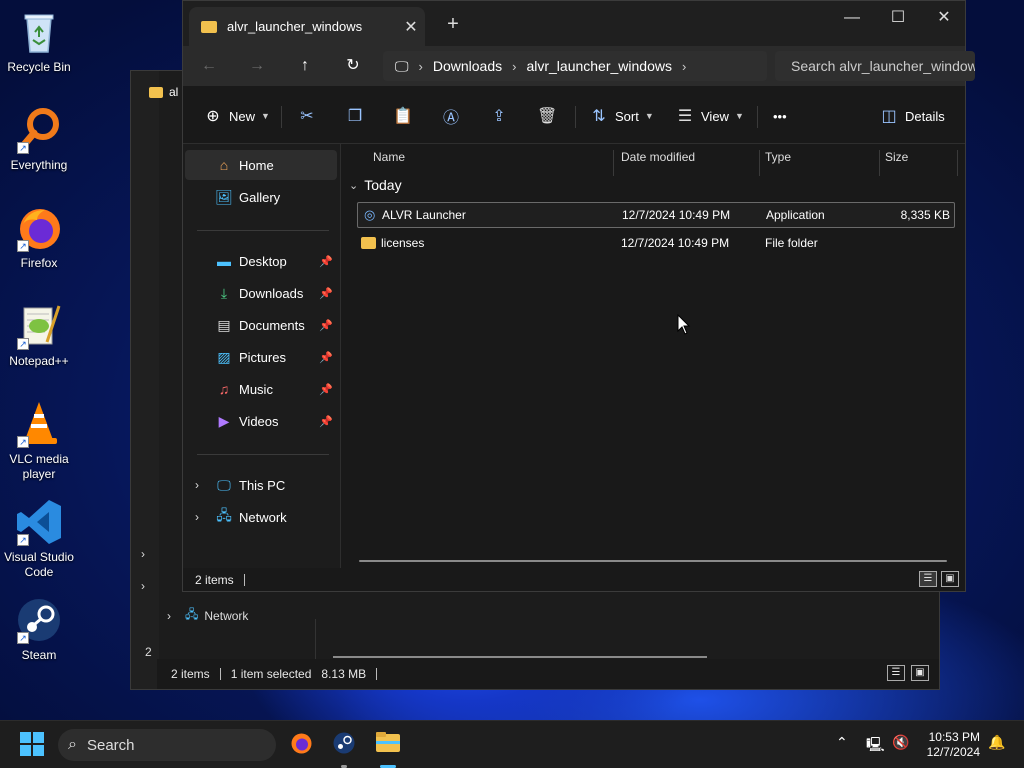 The height and width of the screenshot is (768, 1024). I want to click on breadcrumb: 🖵 › Downloads › alvr_launcher_windows ›, so click(575, 66).